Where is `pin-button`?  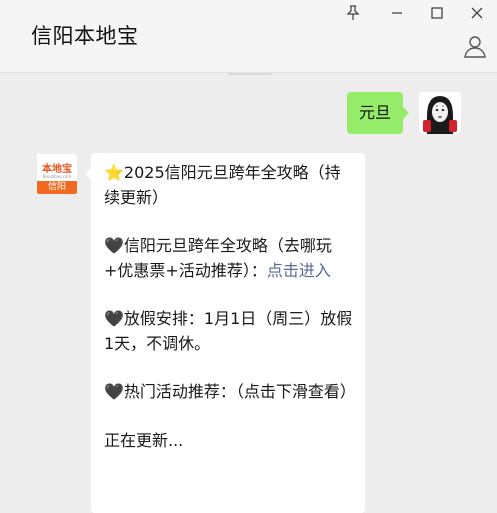
pin-button is located at coordinates (353, 13).